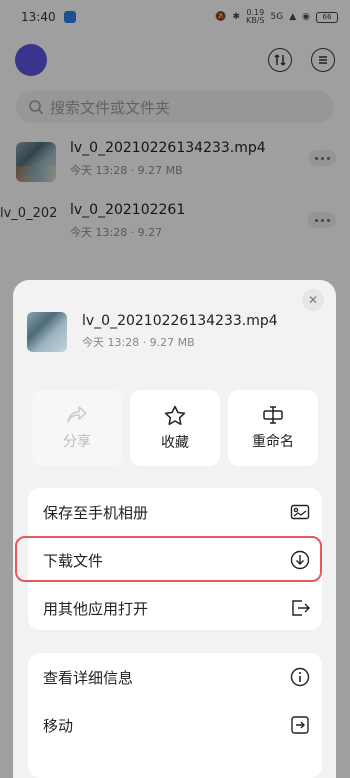 This screenshot has width=350, height=778. I want to click on star-icon, so click(175, 415).